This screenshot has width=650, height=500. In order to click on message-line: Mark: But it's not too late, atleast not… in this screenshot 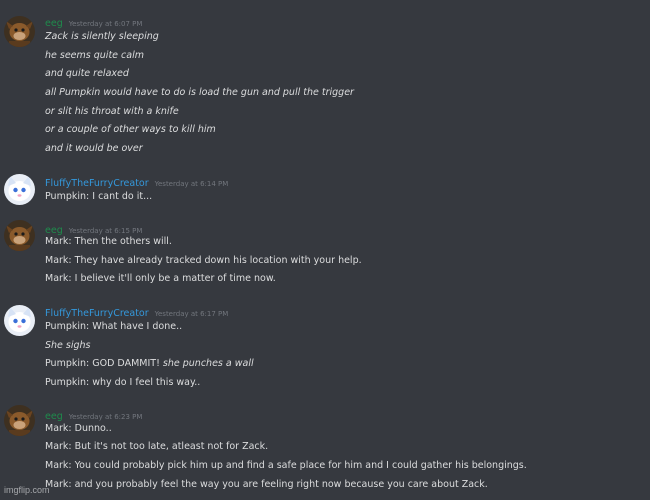, I will do `click(157, 446)`.